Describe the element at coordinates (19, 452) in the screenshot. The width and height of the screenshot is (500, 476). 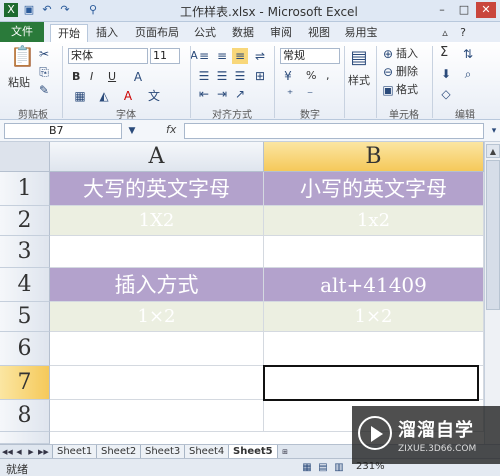
I see `prev-sheet-icon: ◀` at that location.